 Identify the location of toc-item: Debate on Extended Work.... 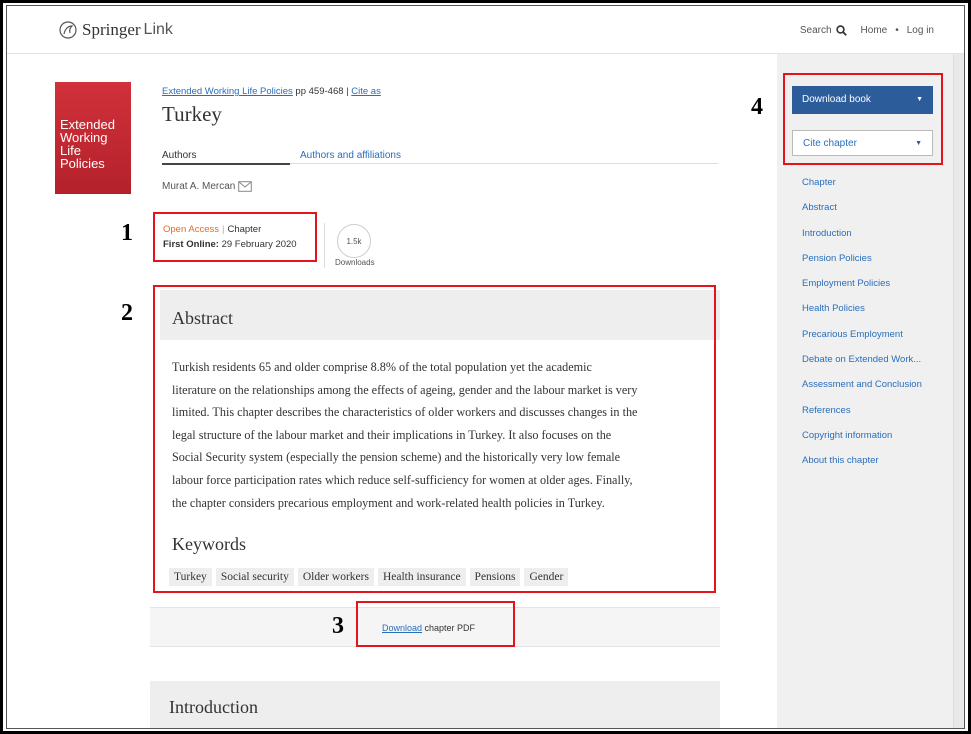
(862, 365).